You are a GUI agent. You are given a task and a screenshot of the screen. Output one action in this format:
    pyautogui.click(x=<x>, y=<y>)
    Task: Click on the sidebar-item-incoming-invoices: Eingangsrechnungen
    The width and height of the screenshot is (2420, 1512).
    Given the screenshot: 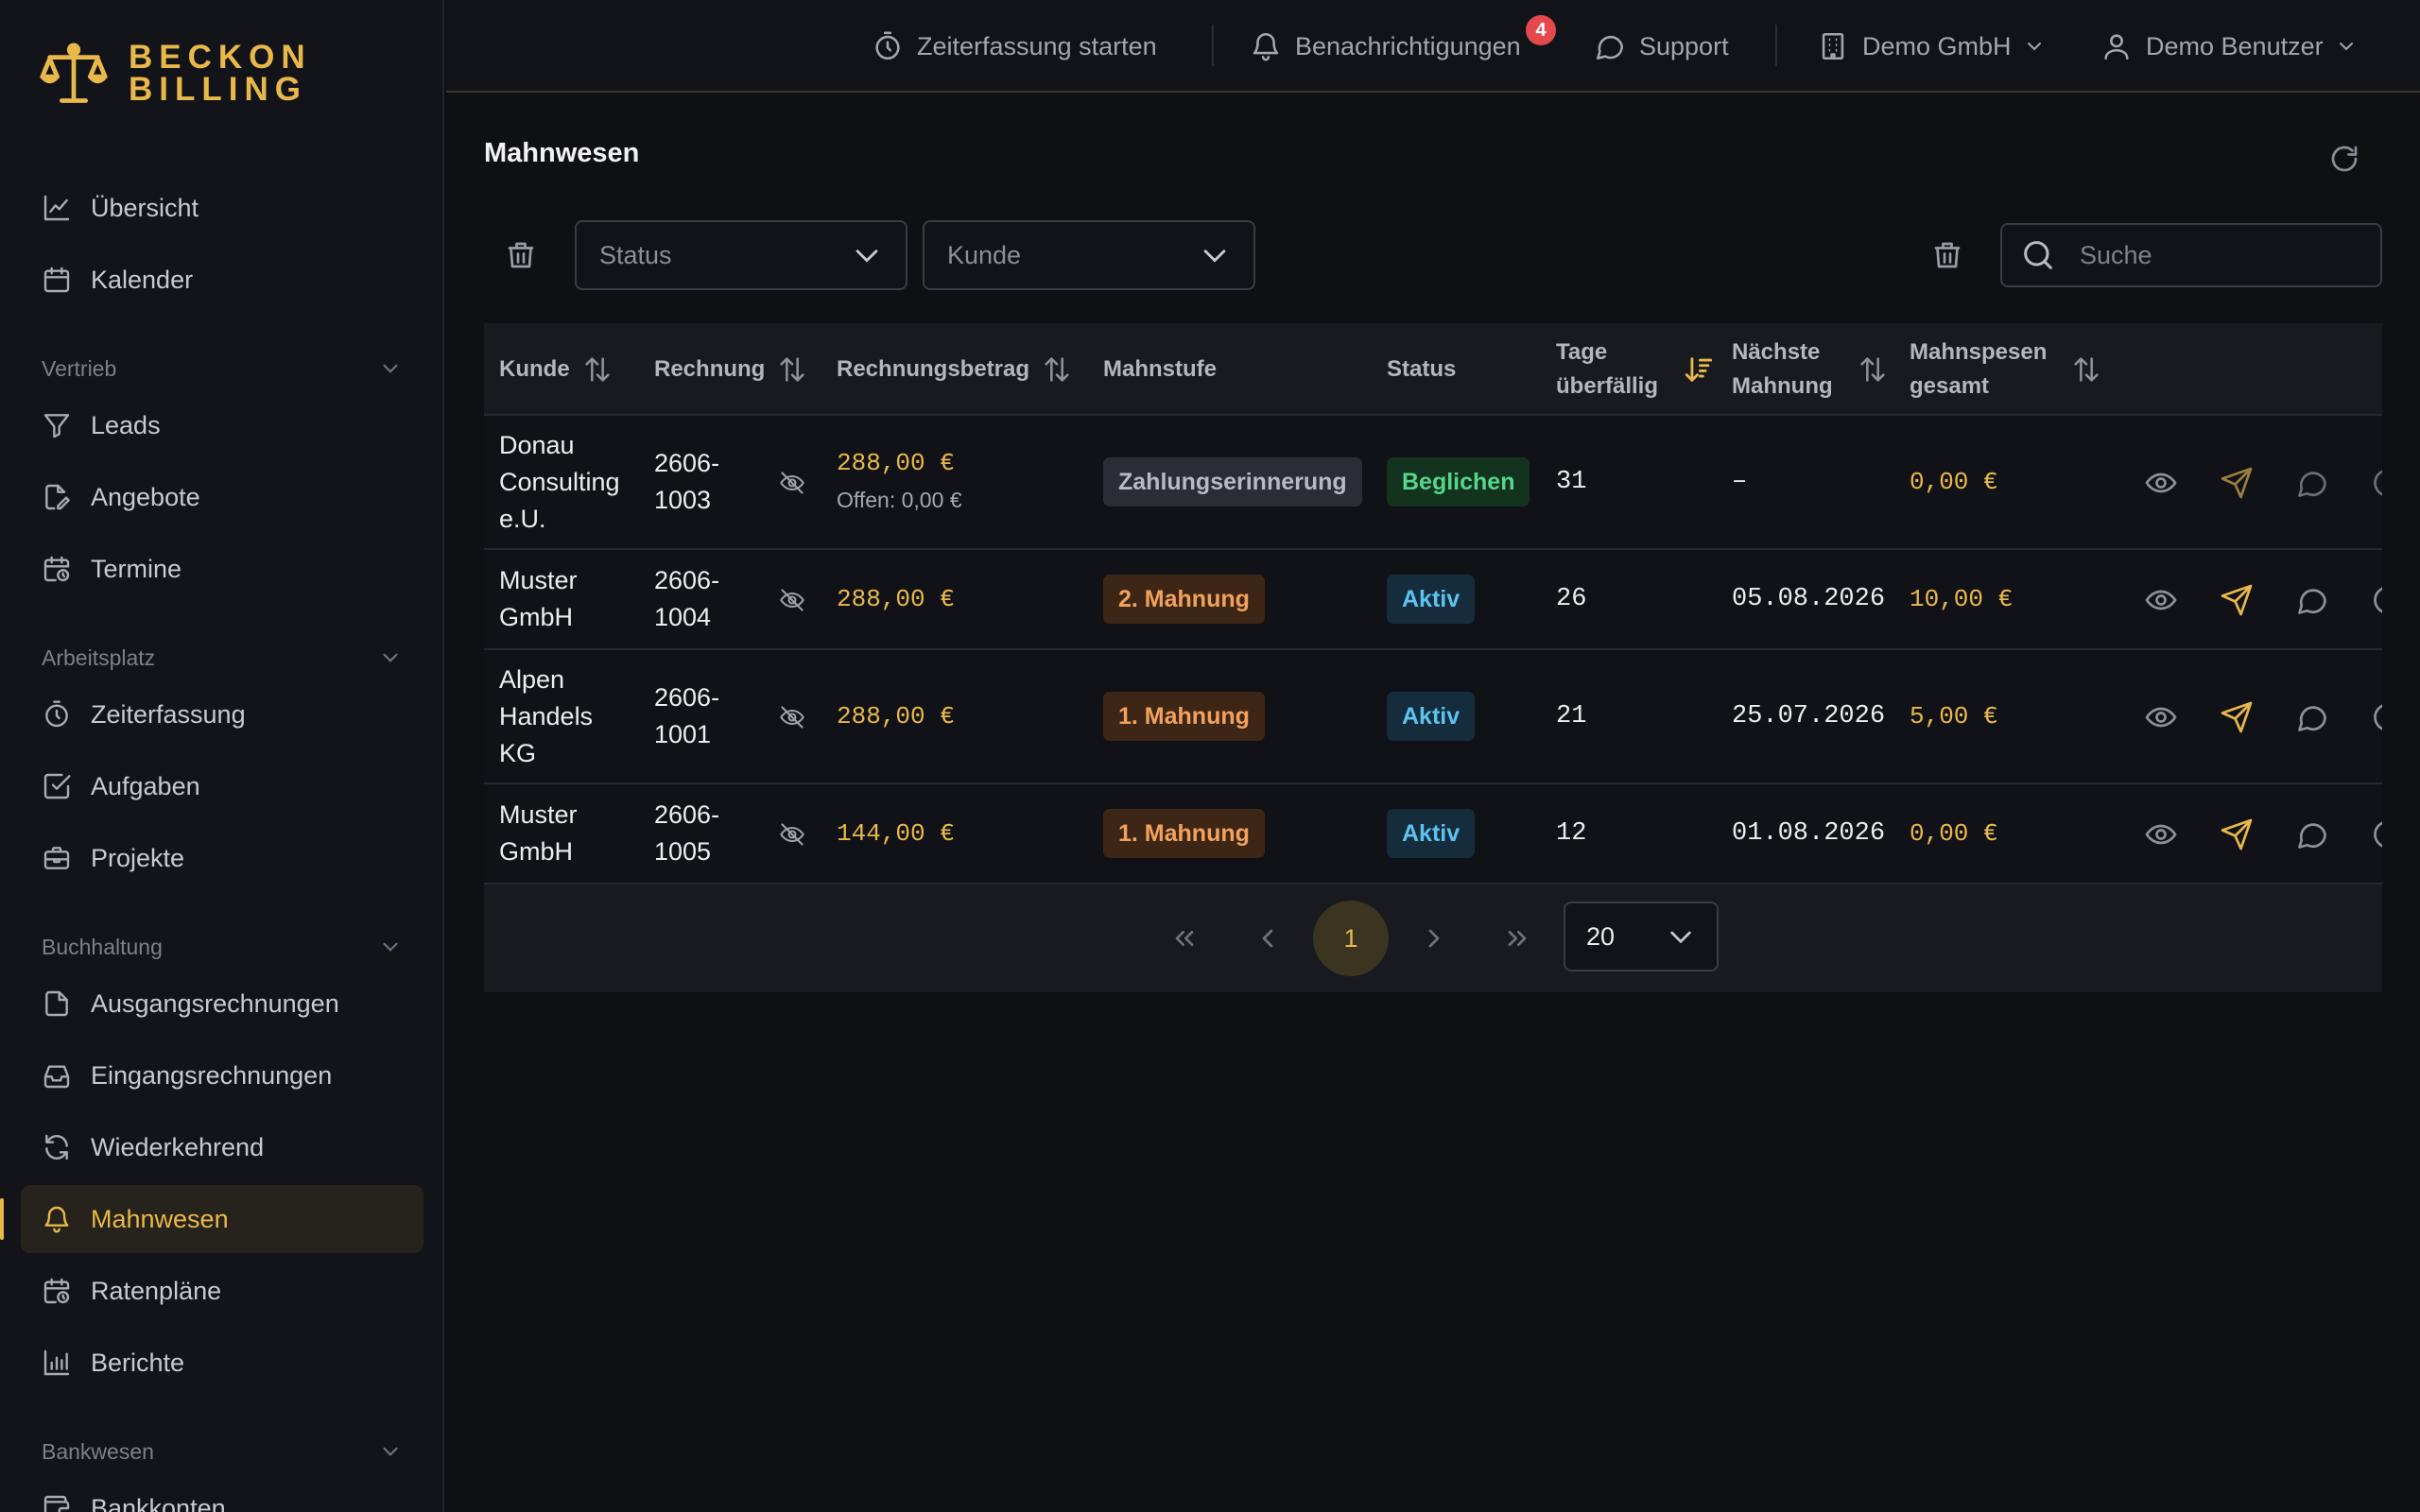 What is the action you would take?
    pyautogui.click(x=222, y=1075)
    